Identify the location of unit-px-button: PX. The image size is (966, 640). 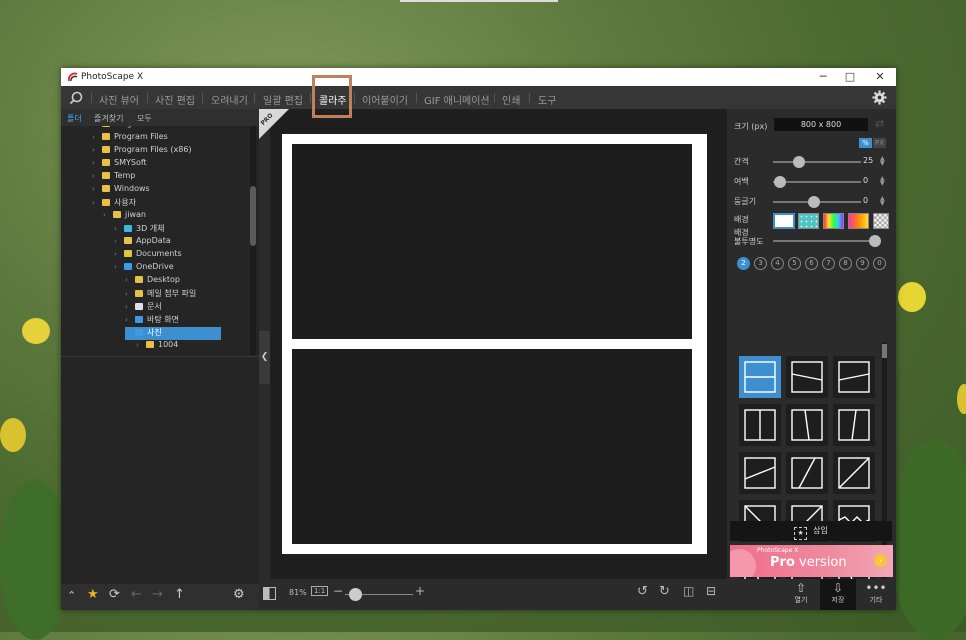
(879, 143).